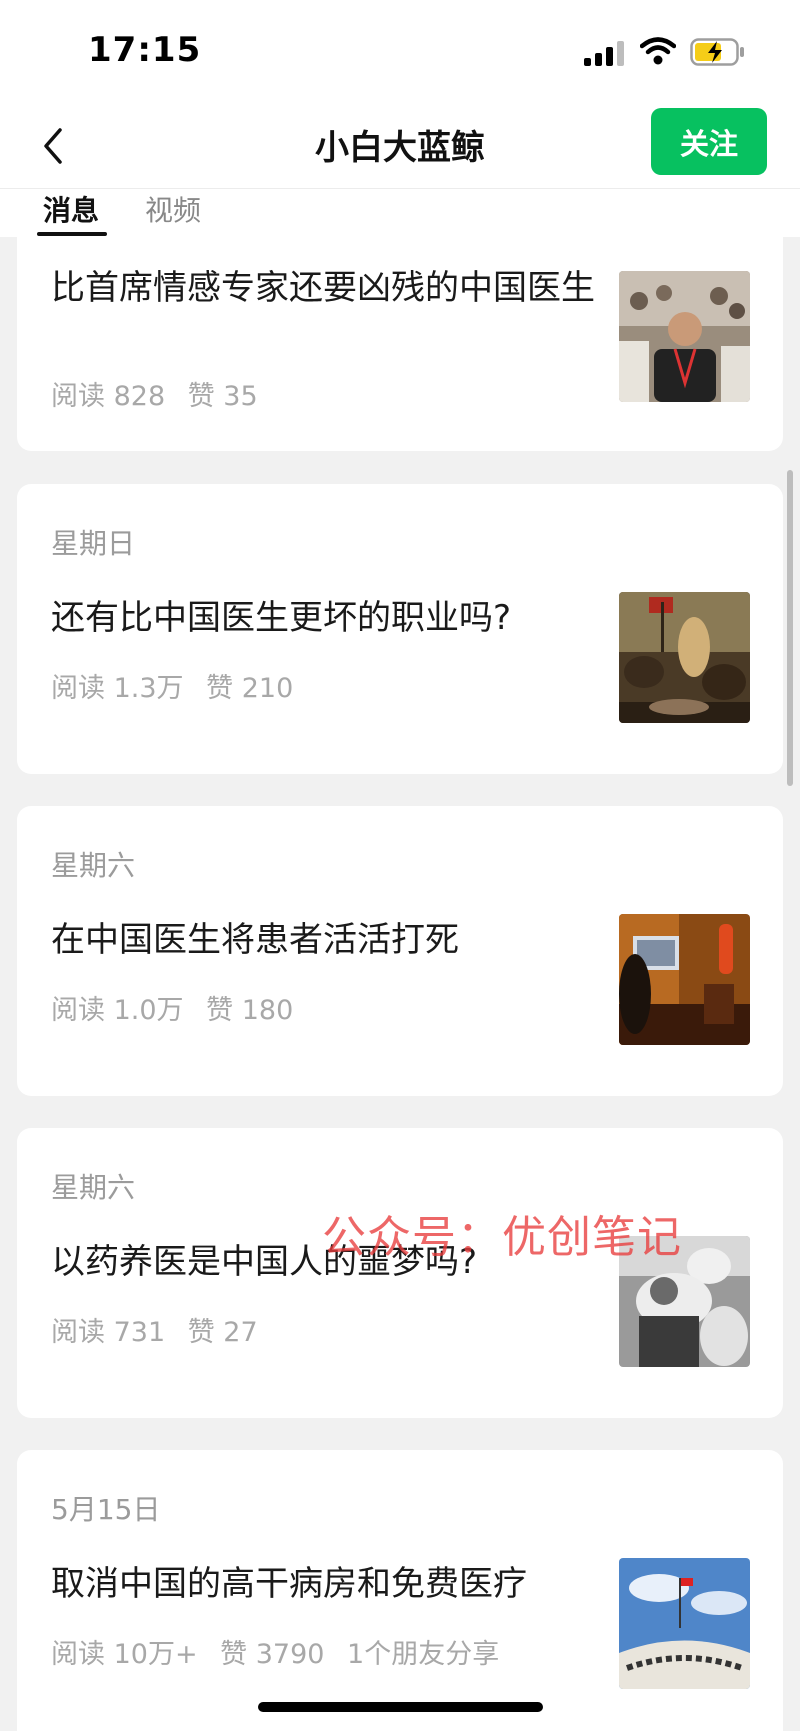 The width and height of the screenshot is (800, 1731). I want to click on like-count: 赞 210, so click(250, 688).